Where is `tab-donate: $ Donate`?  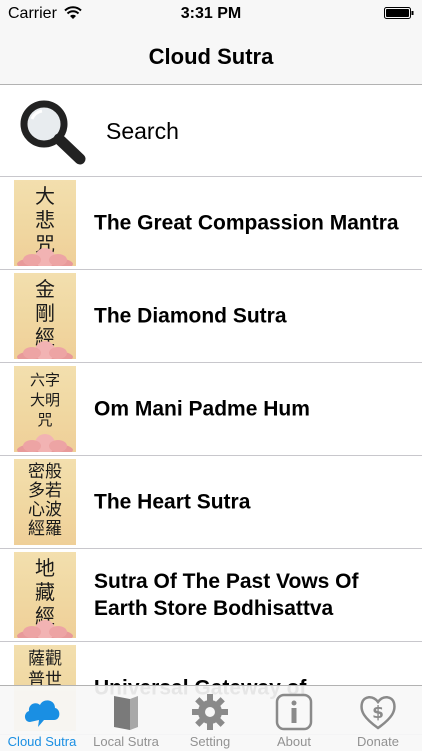
tab-donate: $ Donate is located at coordinates (378, 718).